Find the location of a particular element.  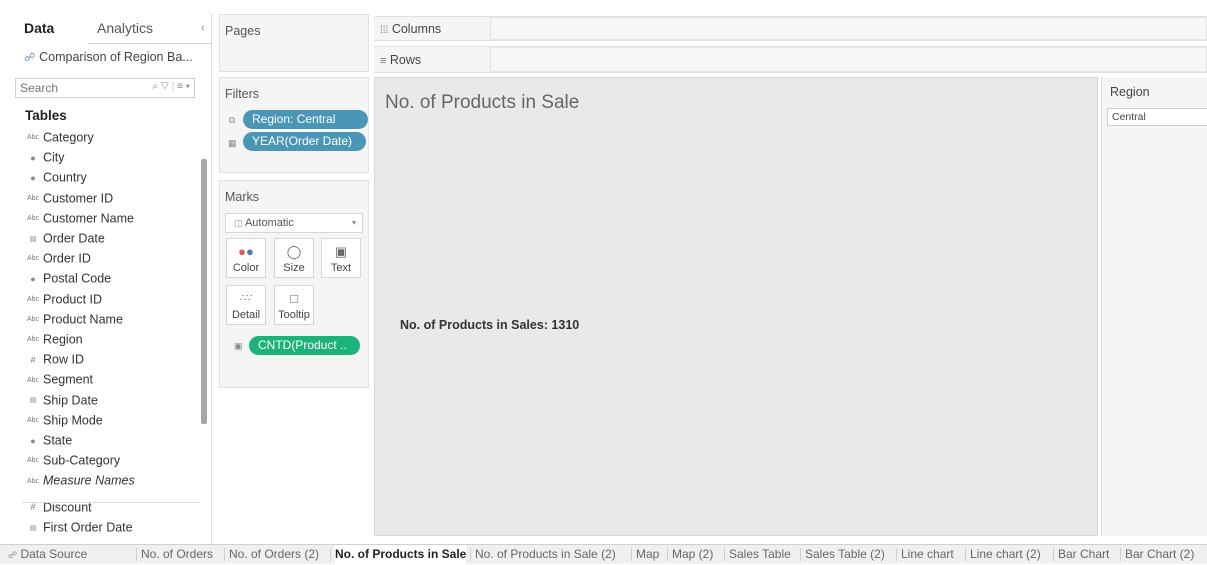

chevron-down-icon: ▾ is located at coordinates (353, 222).